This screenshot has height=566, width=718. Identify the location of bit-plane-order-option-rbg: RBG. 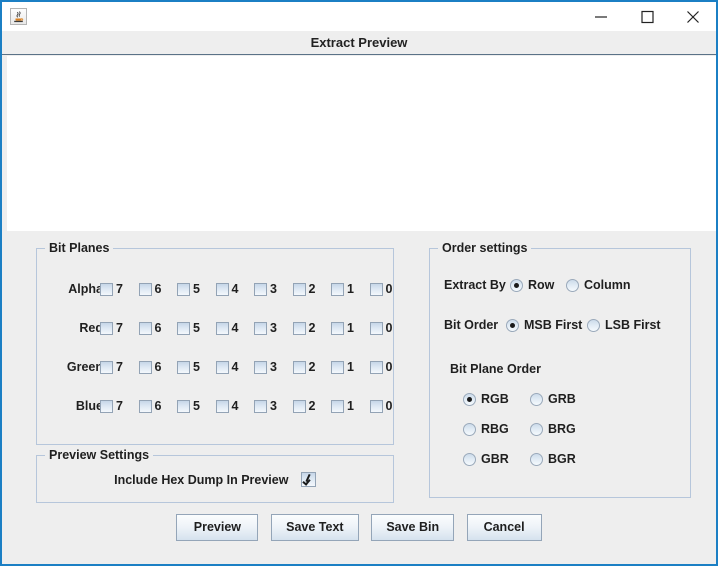
(486, 429).